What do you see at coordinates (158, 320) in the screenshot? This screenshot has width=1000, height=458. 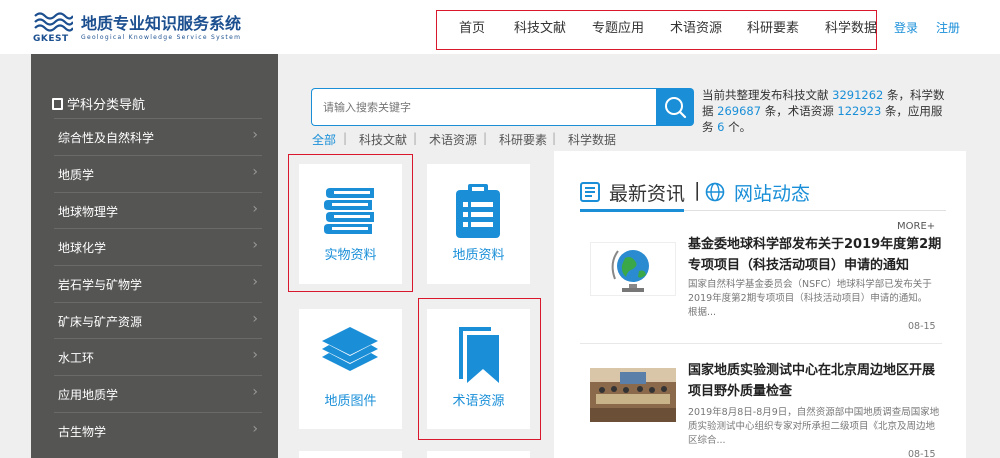 I see `sidebar-item: 矿床与矿产资源 ›` at bounding box center [158, 320].